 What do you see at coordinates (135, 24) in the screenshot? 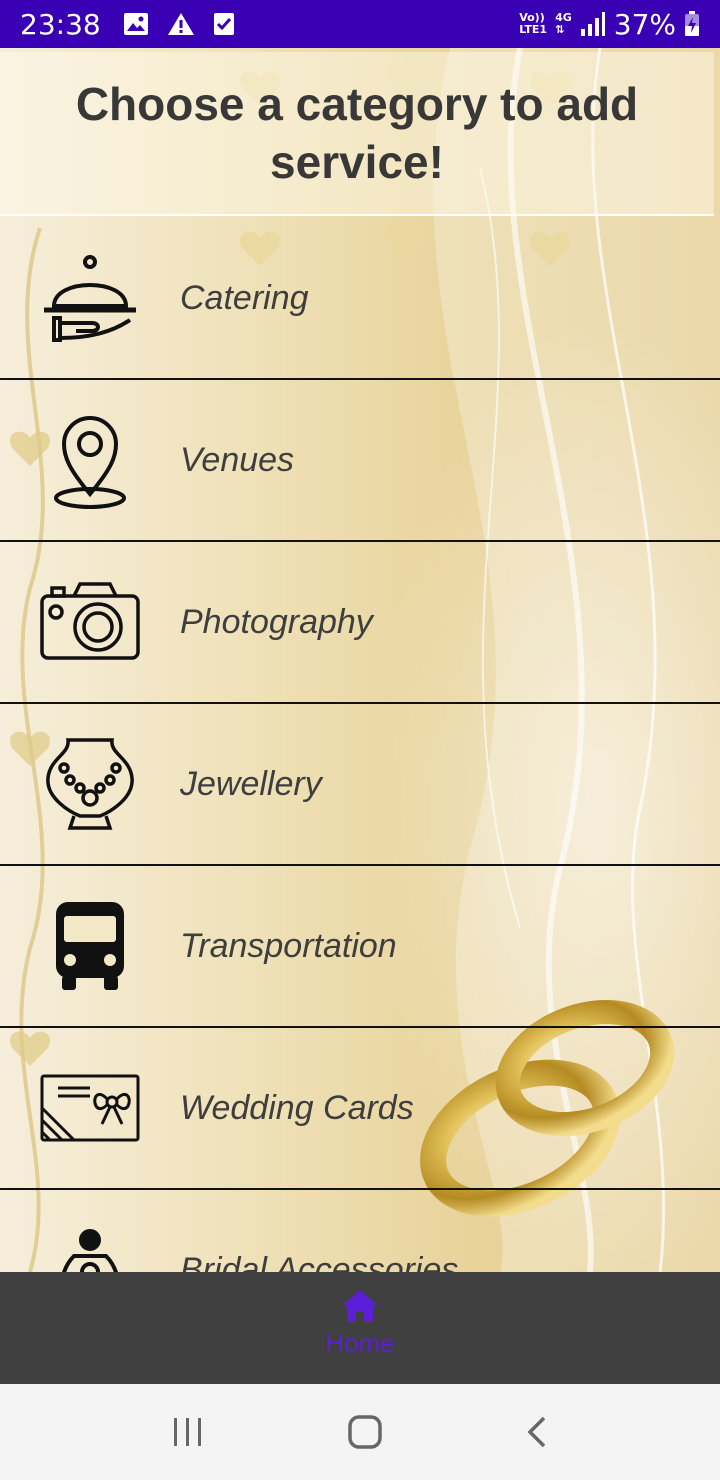
I see `gallery-icon` at bounding box center [135, 24].